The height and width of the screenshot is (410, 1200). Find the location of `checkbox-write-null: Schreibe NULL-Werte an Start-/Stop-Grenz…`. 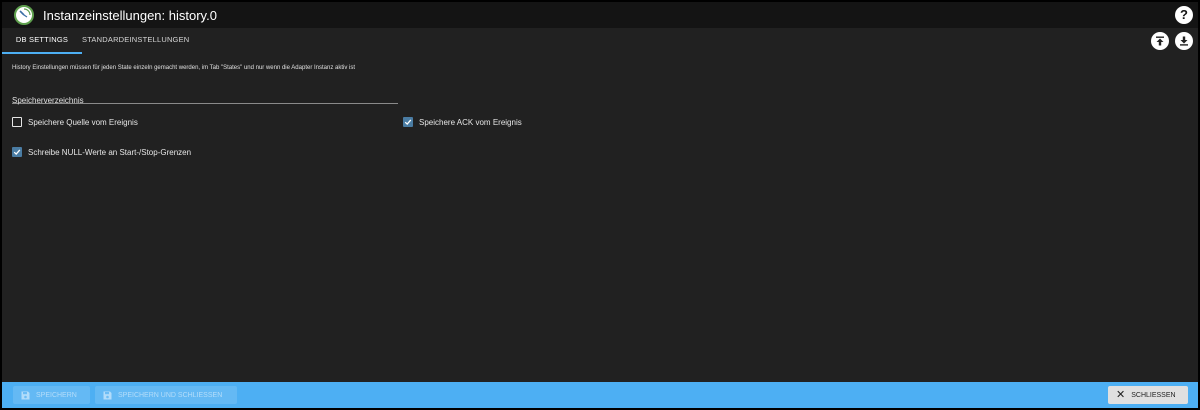

checkbox-write-null: Schreibe NULL-Werte an Start-/Stop-Grenz… is located at coordinates (101, 152).